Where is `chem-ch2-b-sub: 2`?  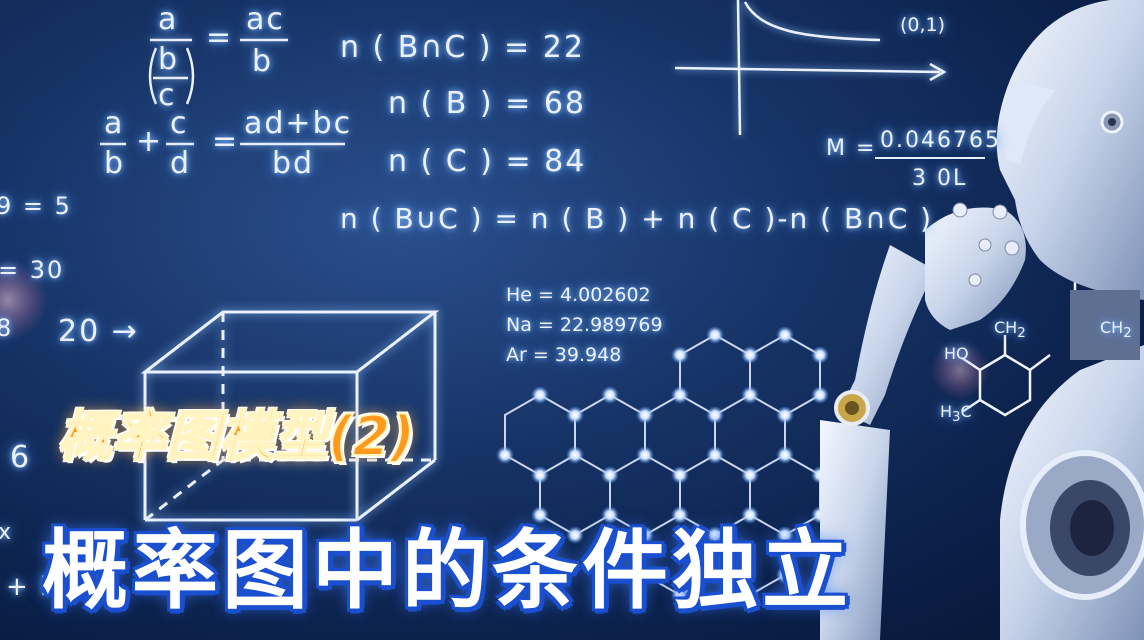 chem-ch2-b-sub: 2 is located at coordinates (1127, 334).